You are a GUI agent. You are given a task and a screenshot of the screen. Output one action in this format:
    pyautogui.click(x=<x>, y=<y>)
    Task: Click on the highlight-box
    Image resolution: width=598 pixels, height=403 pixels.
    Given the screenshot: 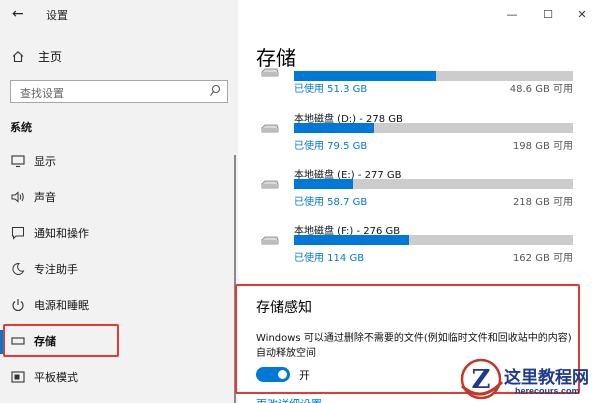 What is the action you would take?
    pyautogui.click(x=61, y=340)
    